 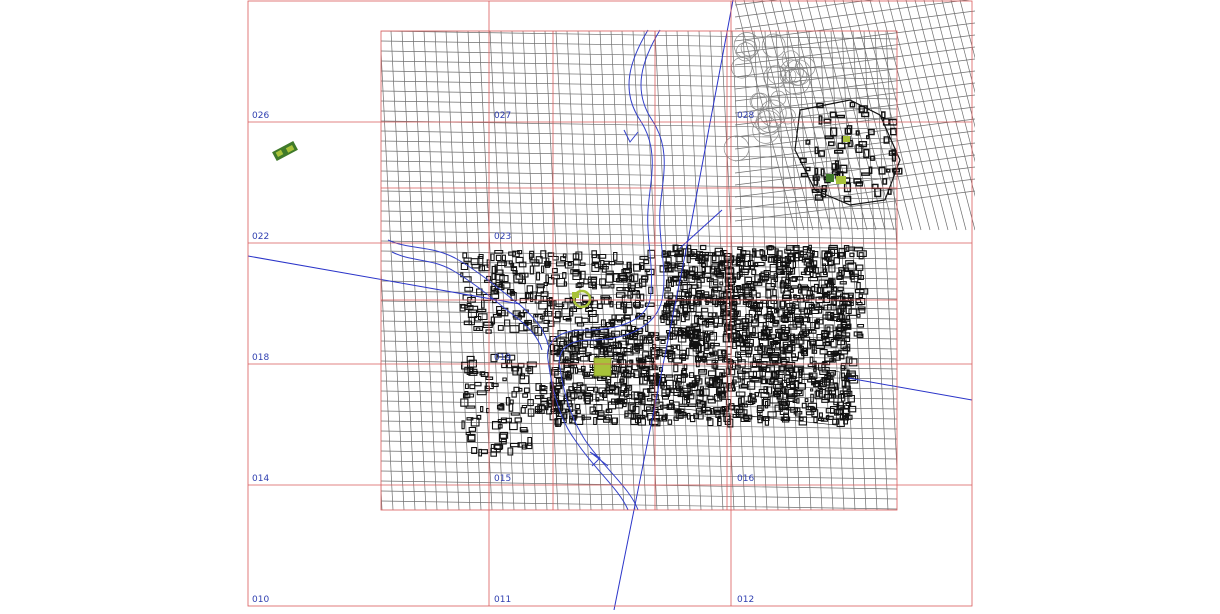 I want to click on sheet-label: 023, so click(x=502, y=237).